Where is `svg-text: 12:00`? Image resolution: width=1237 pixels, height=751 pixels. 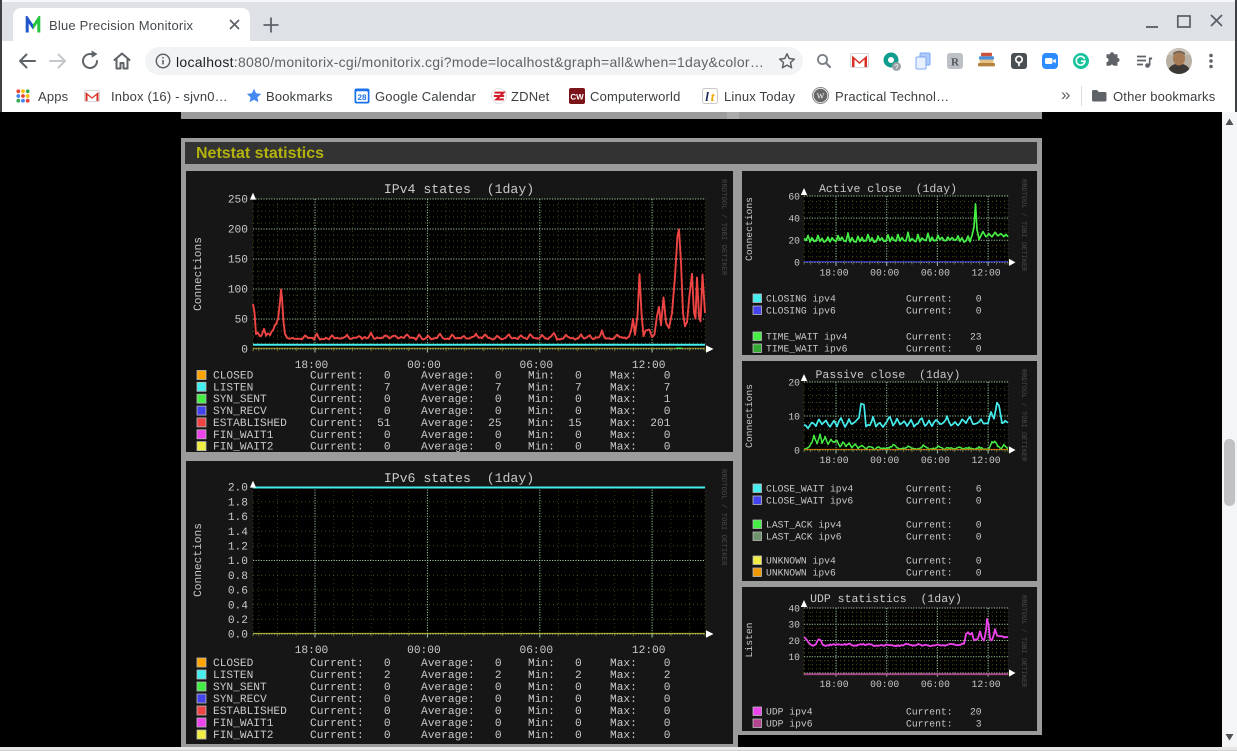 svg-text: 12:00 is located at coordinates (986, 272).